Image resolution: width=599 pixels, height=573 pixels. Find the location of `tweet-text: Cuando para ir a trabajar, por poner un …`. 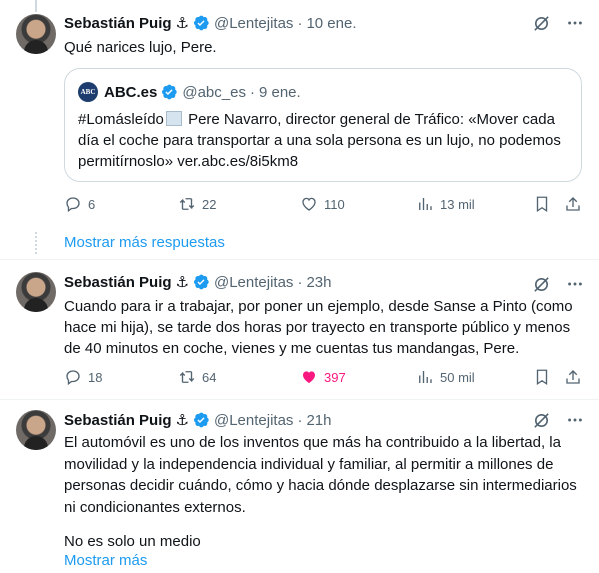

tweet-text: Cuando para ir a trabajar, por poner un … is located at coordinates (318, 327).